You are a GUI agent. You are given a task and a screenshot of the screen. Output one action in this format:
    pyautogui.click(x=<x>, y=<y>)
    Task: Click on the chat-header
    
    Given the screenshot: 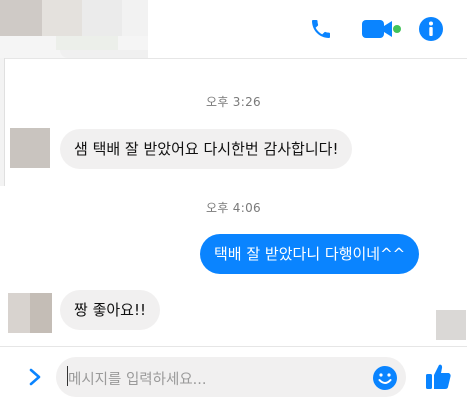 What is the action you would take?
    pyautogui.click(x=233, y=29)
    